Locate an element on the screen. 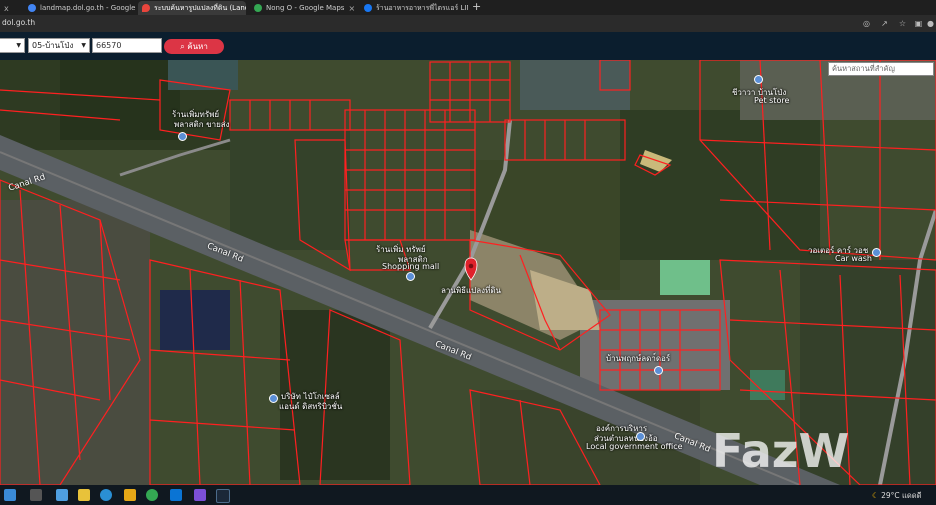  profile-icon: ● is located at coordinates (930, 23).